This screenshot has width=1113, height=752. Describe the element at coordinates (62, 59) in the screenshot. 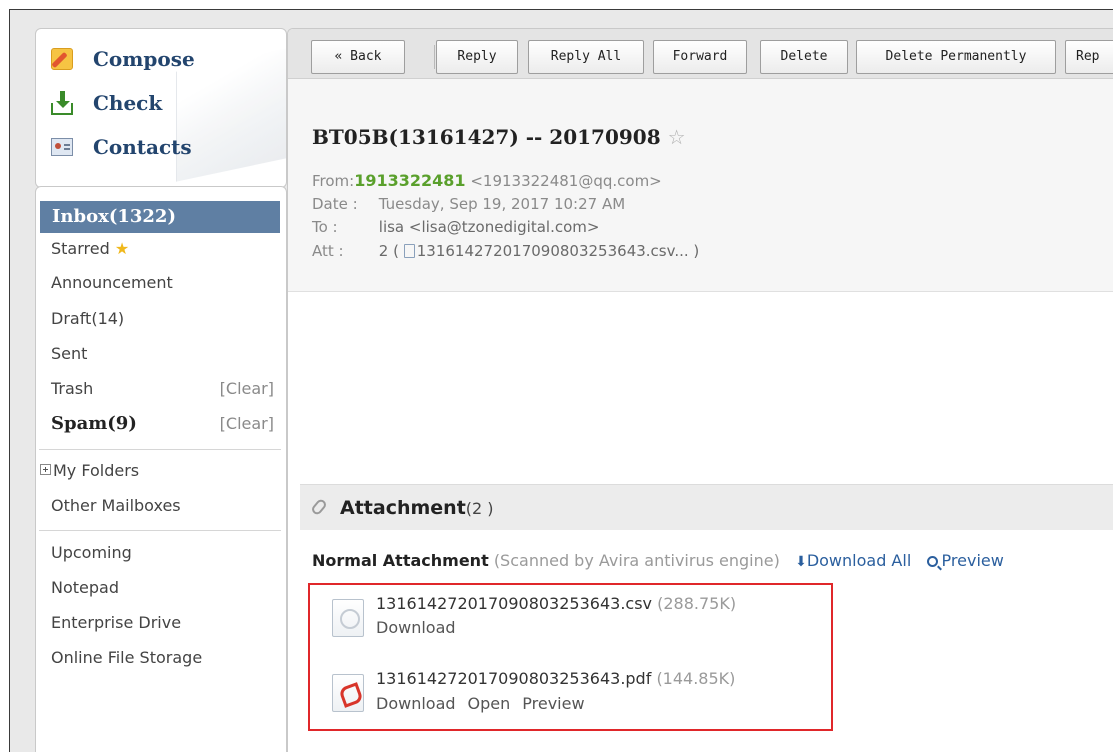

I see `compose-icon` at that location.